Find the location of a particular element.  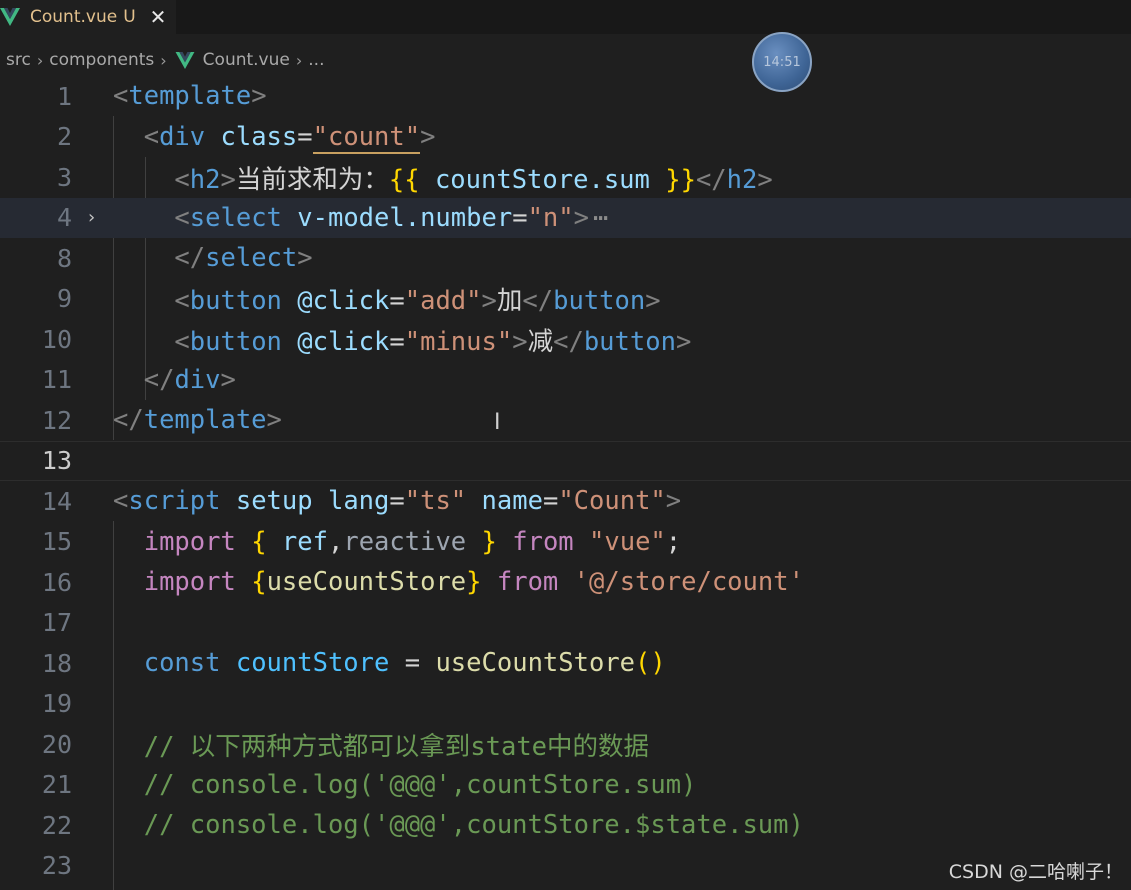

code-line: 18 const countStore = useCountStore() is located at coordinates (565, 663).